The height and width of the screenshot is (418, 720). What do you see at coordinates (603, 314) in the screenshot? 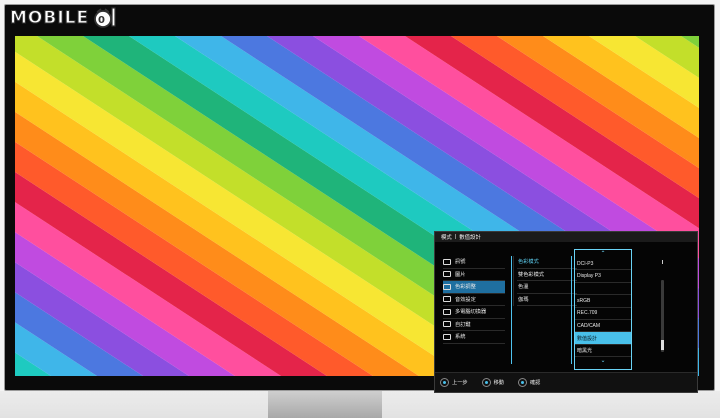
I see `option-item: REC.709` at bounding box center [603, 314].